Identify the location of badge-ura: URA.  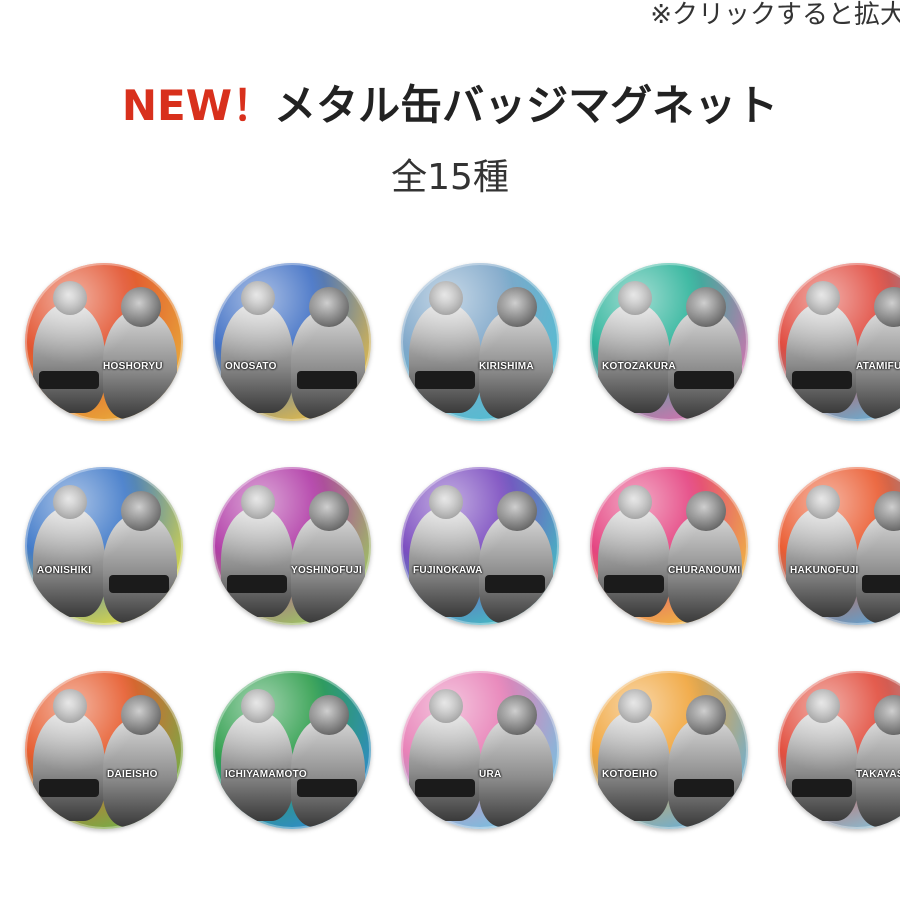
(480, 750).